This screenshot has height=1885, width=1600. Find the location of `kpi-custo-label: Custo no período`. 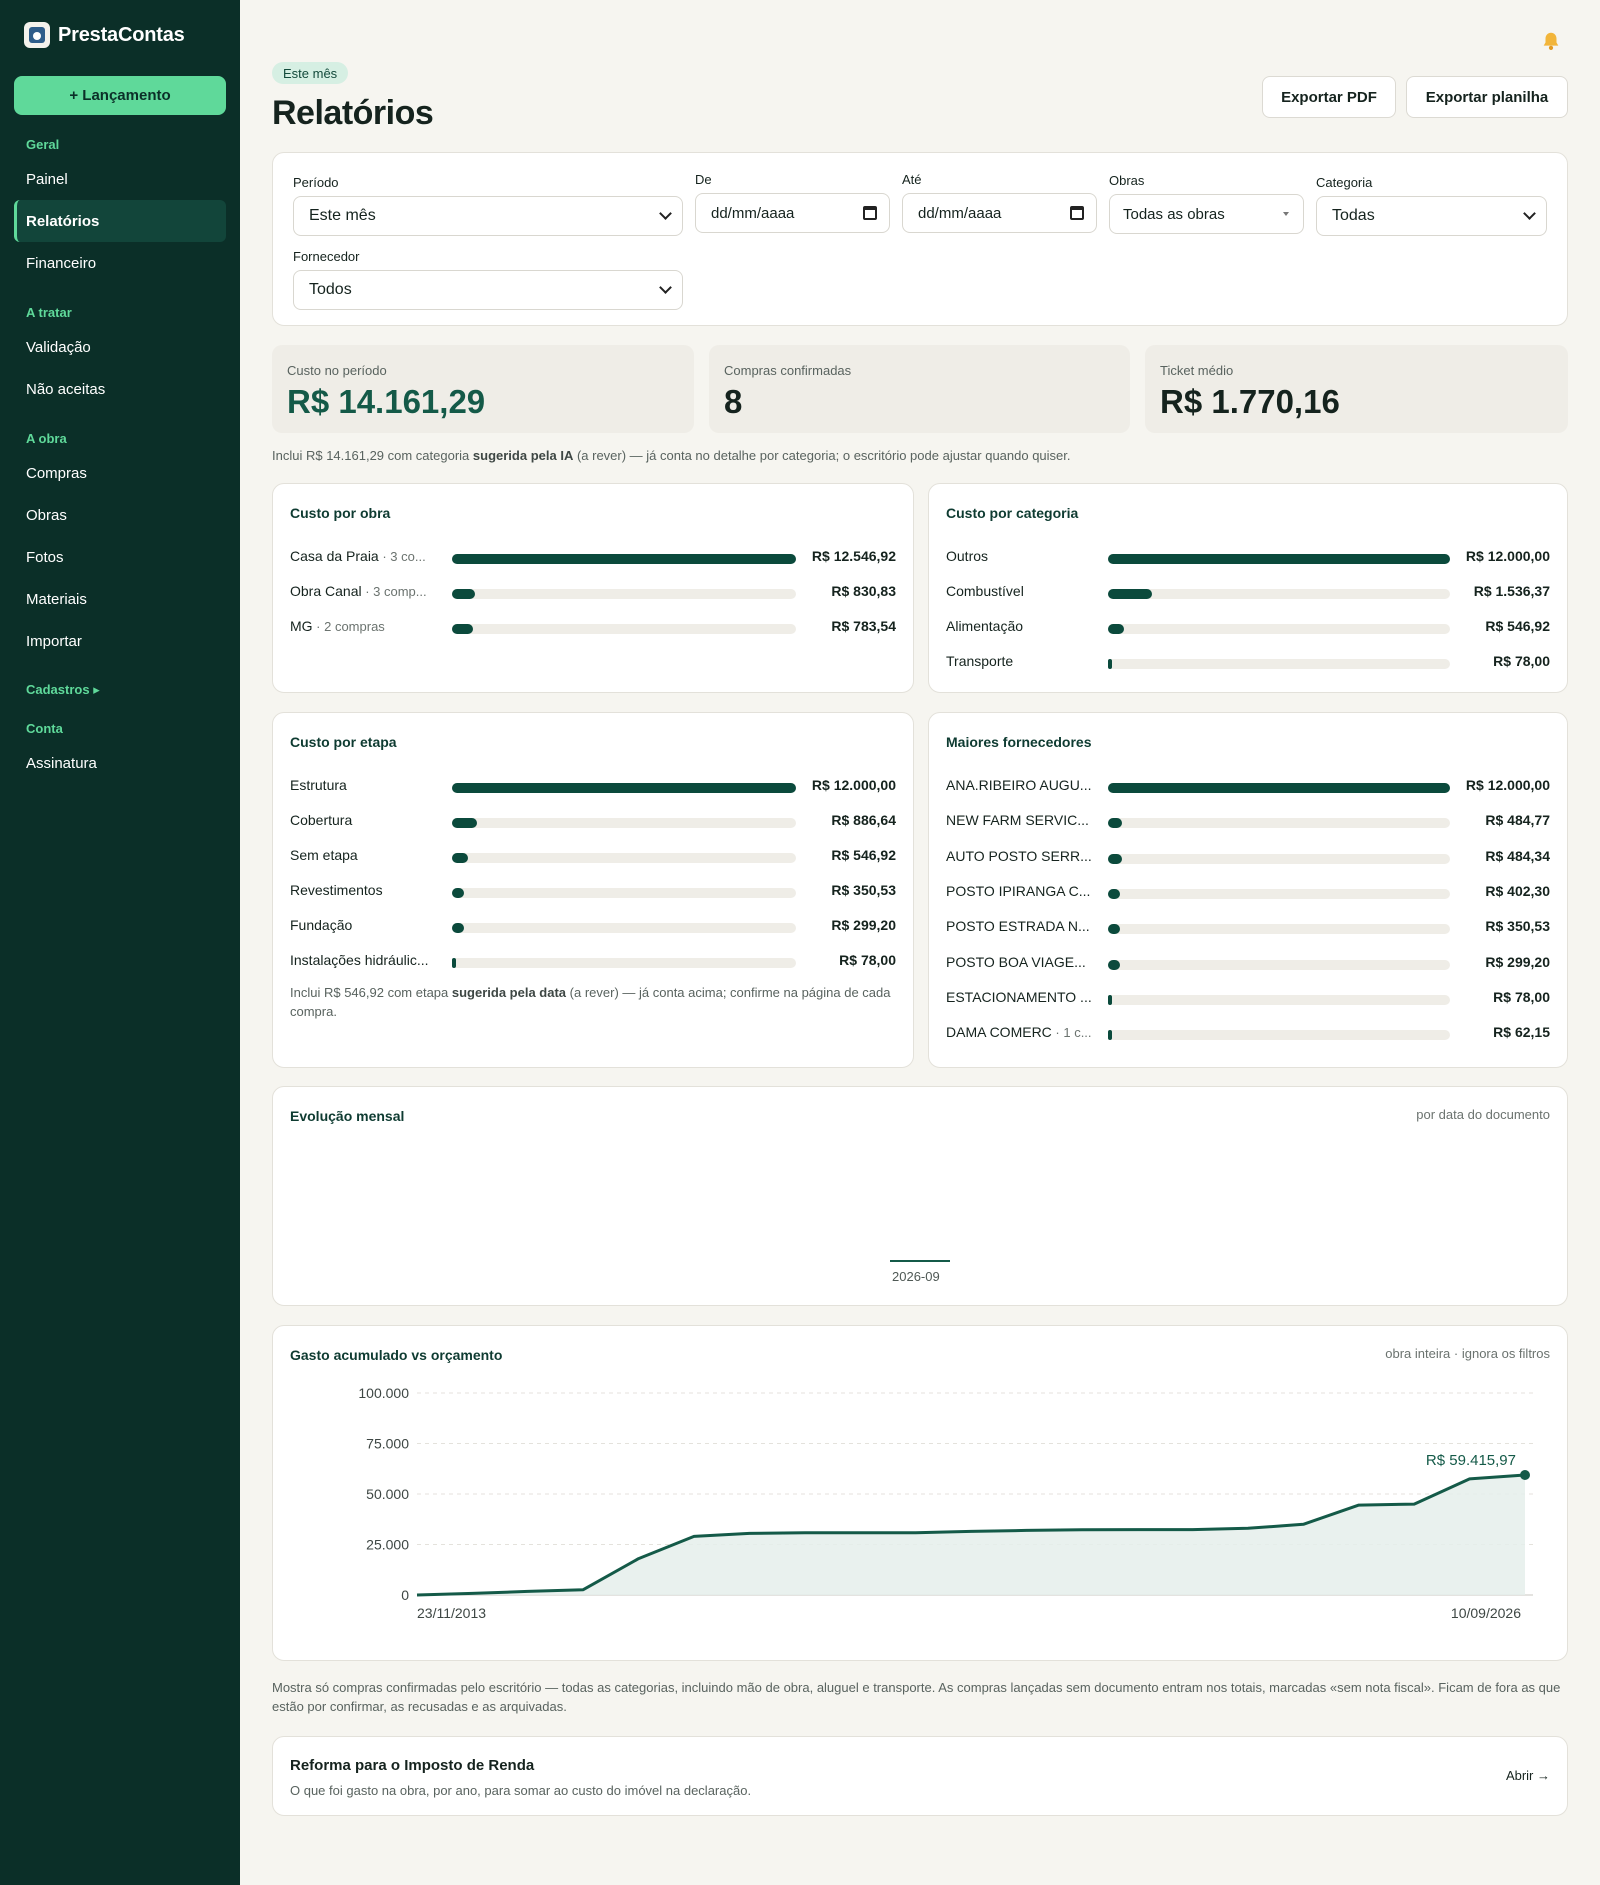

kpi-custo-label: Custo no período is located at coordinates (337, 370).